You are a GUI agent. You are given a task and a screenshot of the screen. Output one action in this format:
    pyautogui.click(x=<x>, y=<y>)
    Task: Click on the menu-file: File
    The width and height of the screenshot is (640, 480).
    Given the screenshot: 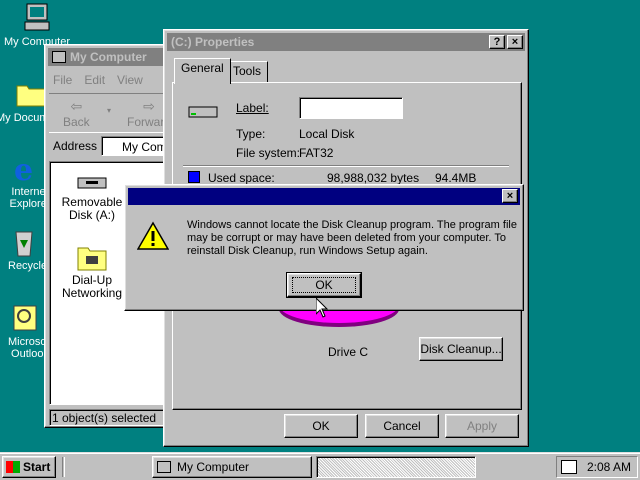 What is the action you would take?
    pyautogui.click(x=62, y=80)
    